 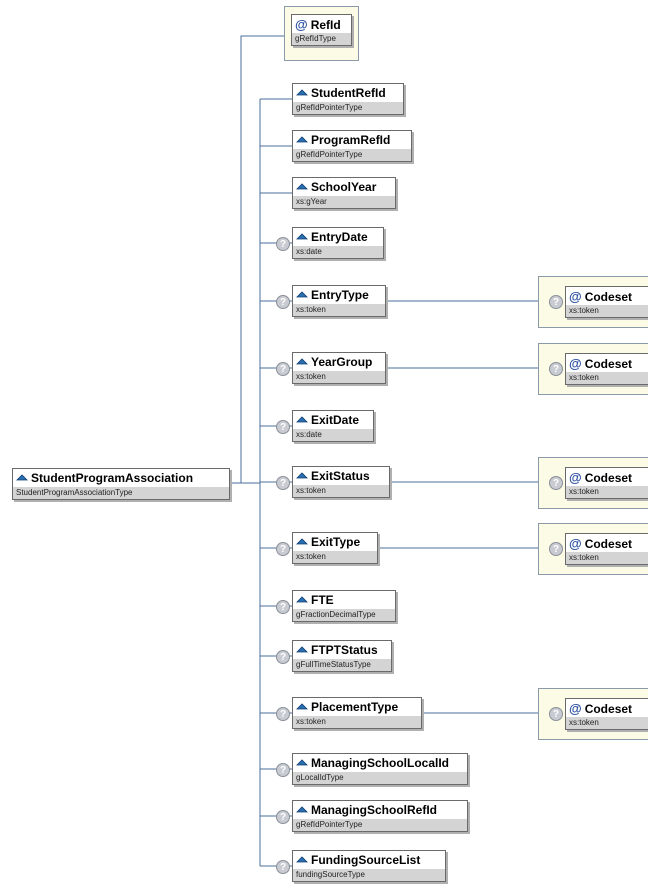 I want to click on element-studentrefid-type: gRefIdPointerType, so click(x=348, y=108).